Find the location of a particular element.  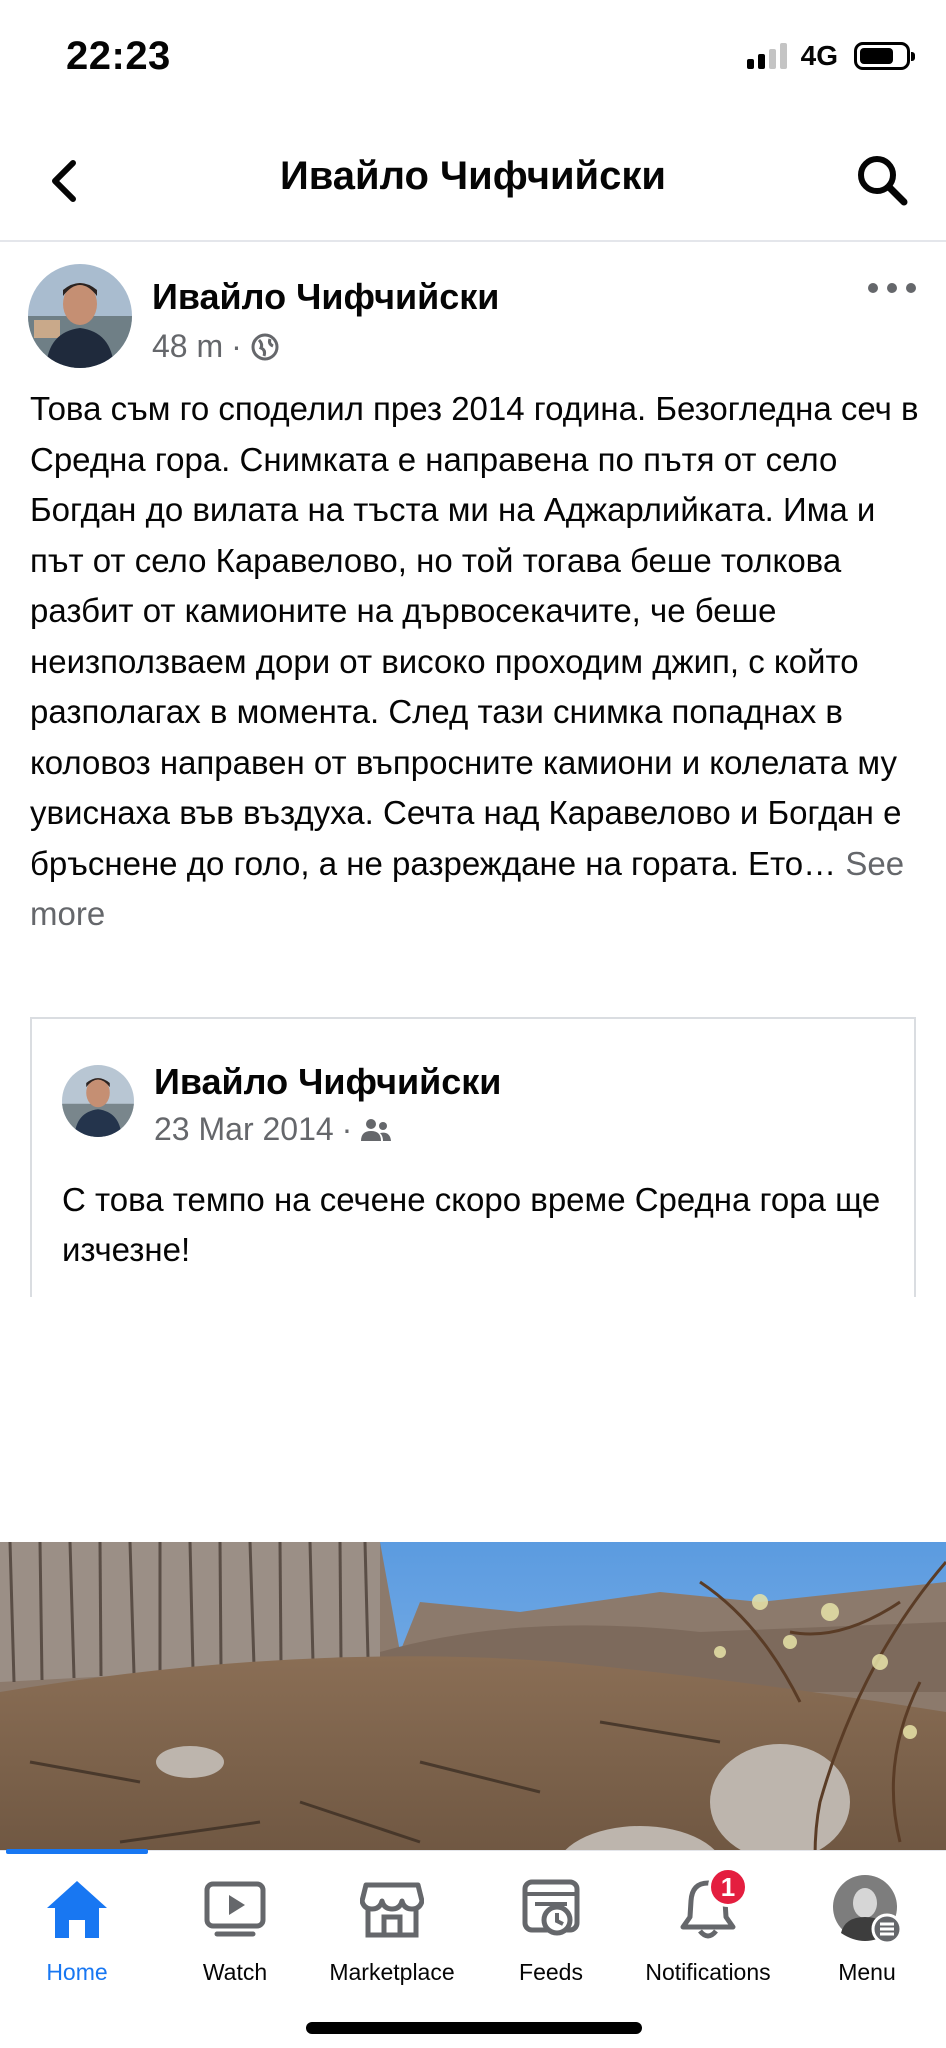

shared-author-name: Ивайло Чифчийски is located at coordinates (327, 1082).